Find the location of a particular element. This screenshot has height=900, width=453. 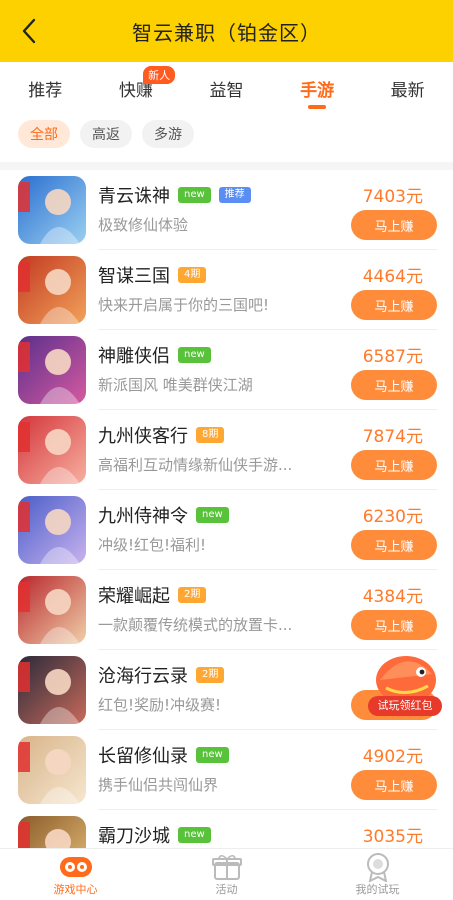

reward-amount: 7874元 is located at coordinates (392, 437).